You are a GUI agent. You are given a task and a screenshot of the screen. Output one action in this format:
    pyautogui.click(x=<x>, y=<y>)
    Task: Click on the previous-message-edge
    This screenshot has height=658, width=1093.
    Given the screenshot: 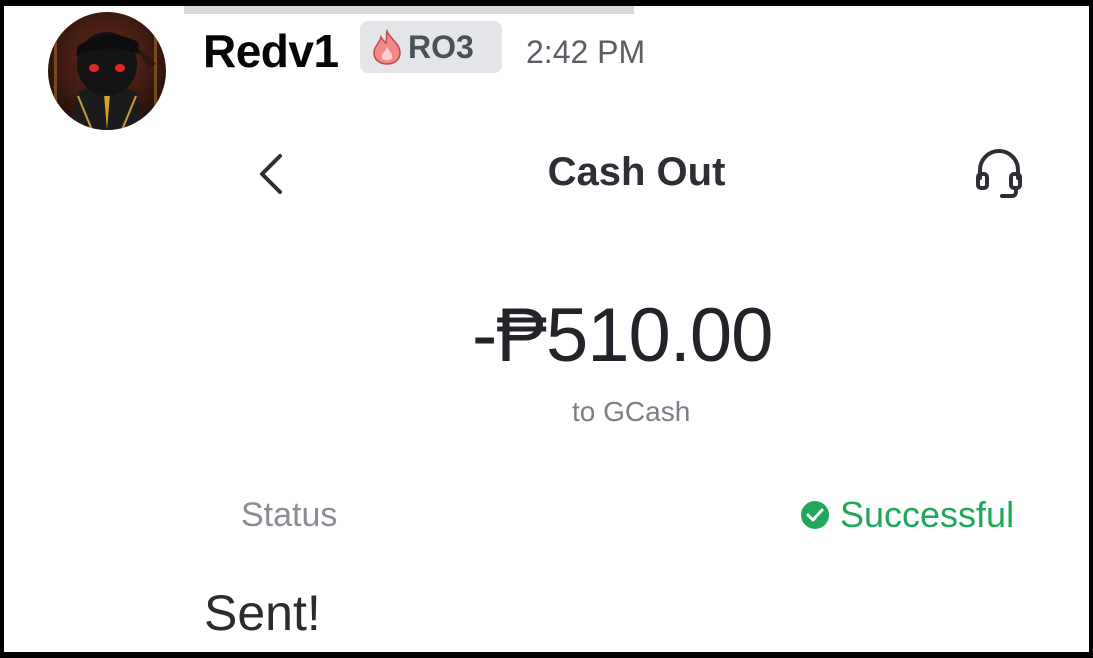 What is the action you would take?
    pyautogui.click(x=409, y=10)
    